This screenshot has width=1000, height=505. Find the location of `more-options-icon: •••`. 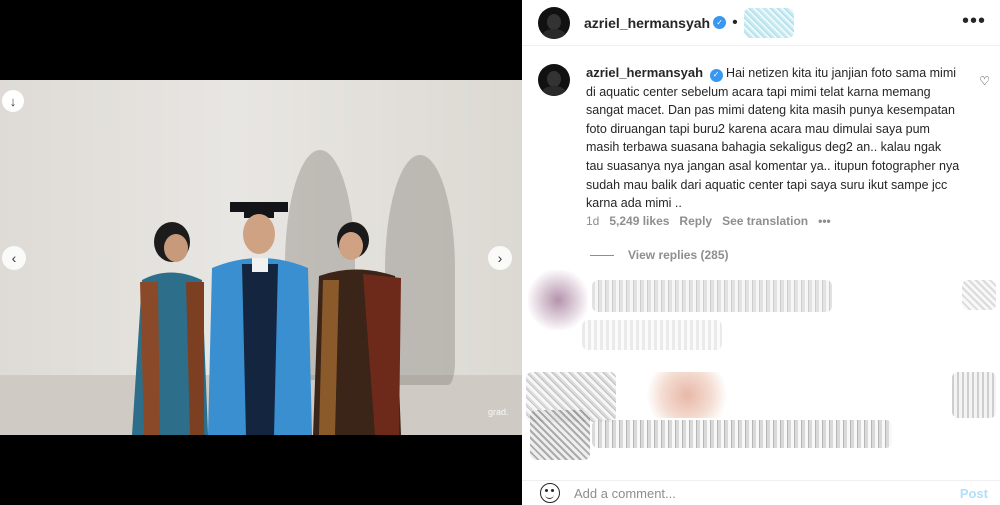

more-options-icon: ••• is located at coordinates (974, 21).